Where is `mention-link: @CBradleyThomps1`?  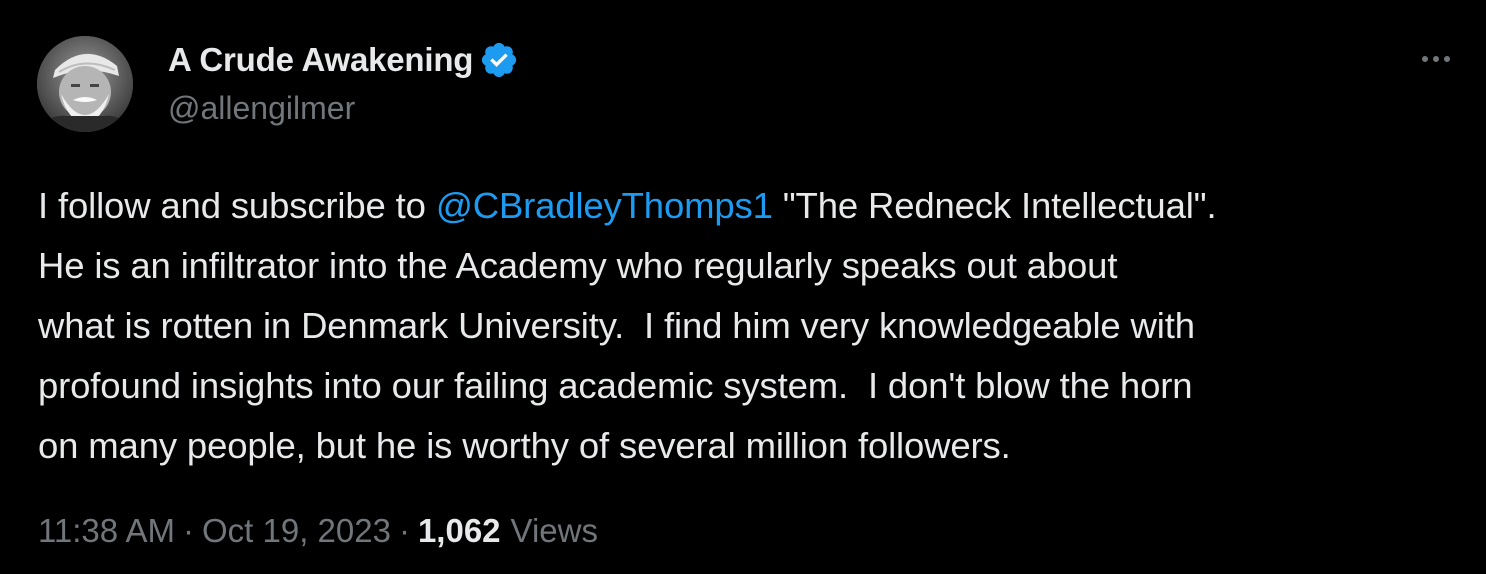 mention-link: @CBradleyThomps1 is located at coordinates (604, 205).